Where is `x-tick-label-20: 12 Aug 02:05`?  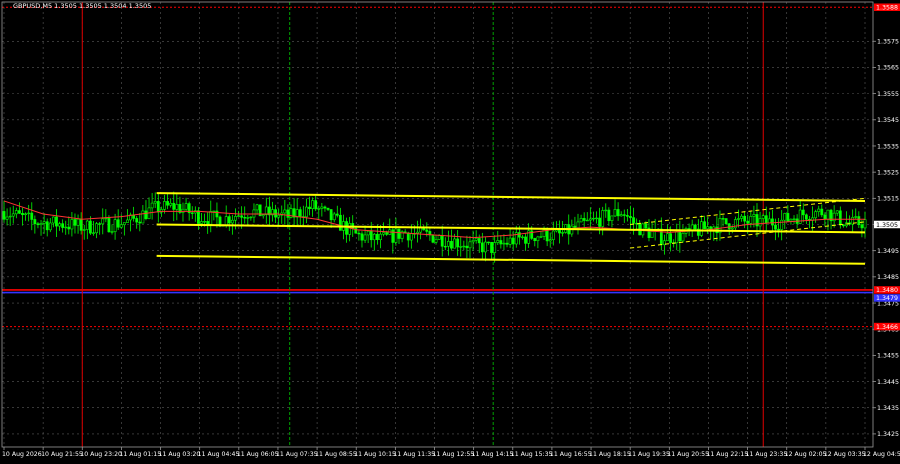
x-tick-label-20: 12 Aug 02:05 is located at coordinates (806, 454).